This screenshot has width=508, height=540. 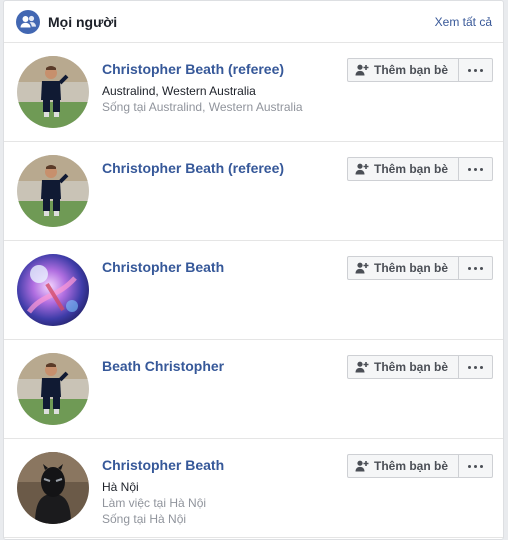 I want to click on person-detail: Sống tại Australind, Western Australia, so click(x=202, y=107).